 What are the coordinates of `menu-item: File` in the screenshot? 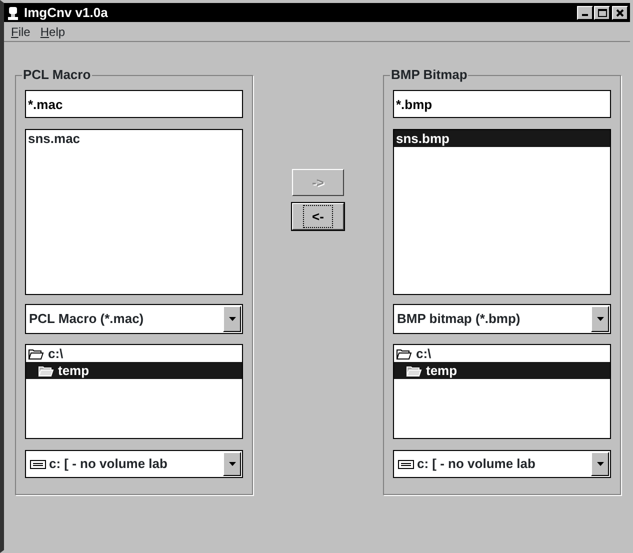 It's located at (21, 31).